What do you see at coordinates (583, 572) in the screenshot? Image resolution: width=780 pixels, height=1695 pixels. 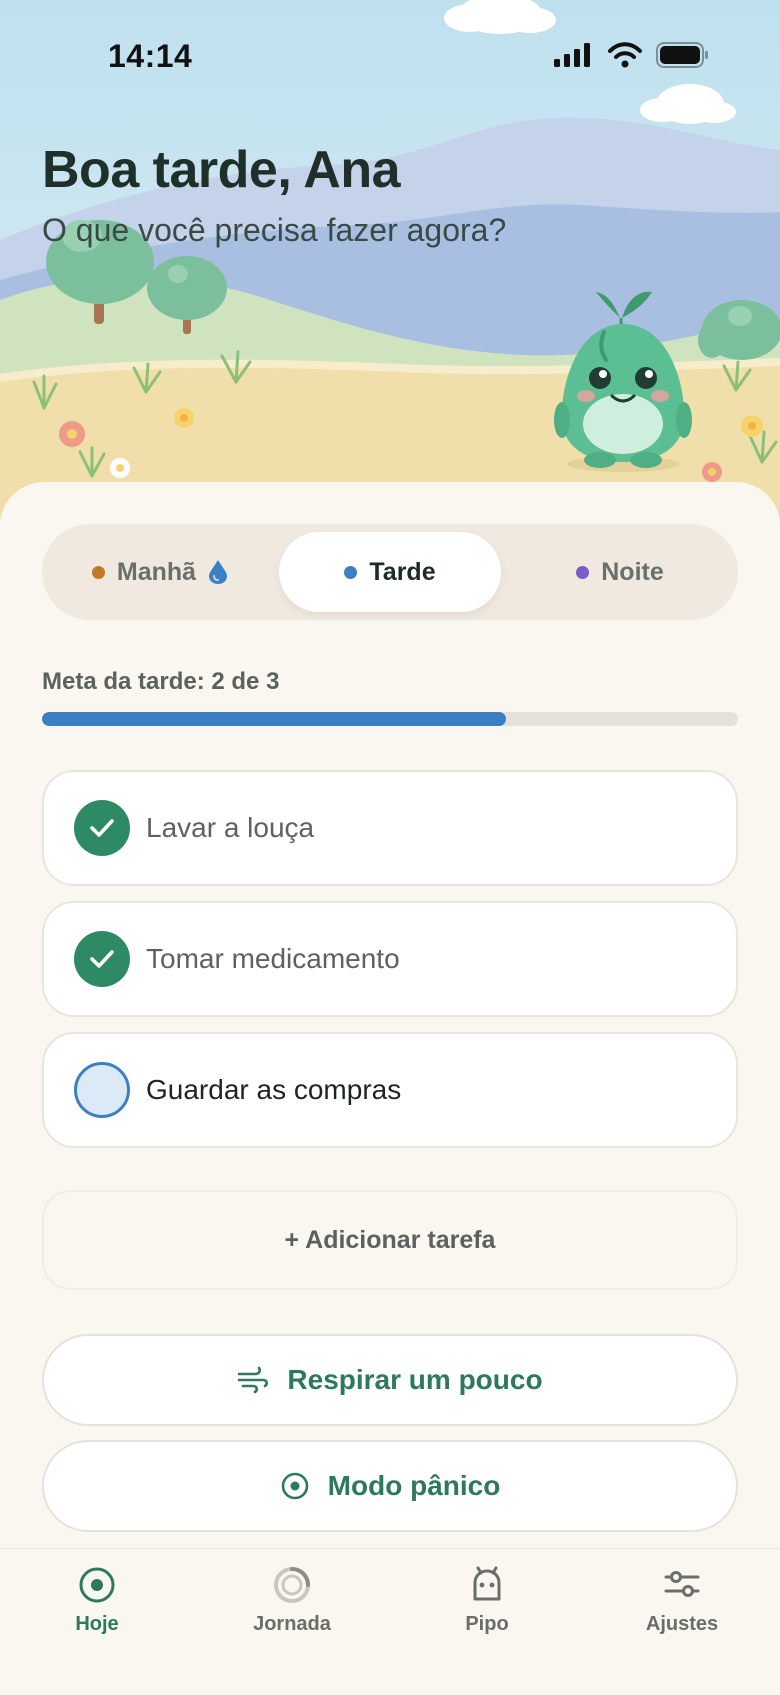 I see `night-dot` at bounding box center [583, 572].